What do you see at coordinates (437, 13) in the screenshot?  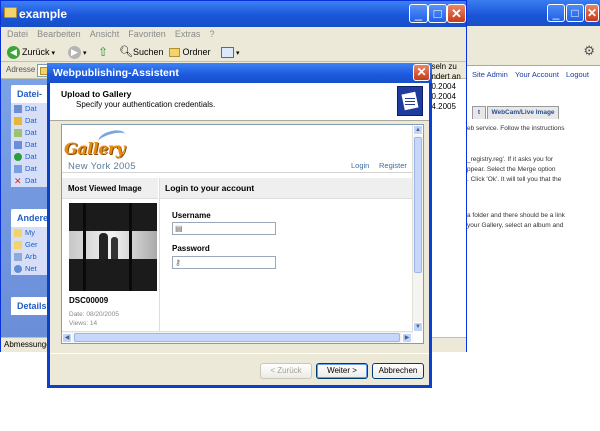 I see `maximize-button: □` at bounding box center [437, 13].